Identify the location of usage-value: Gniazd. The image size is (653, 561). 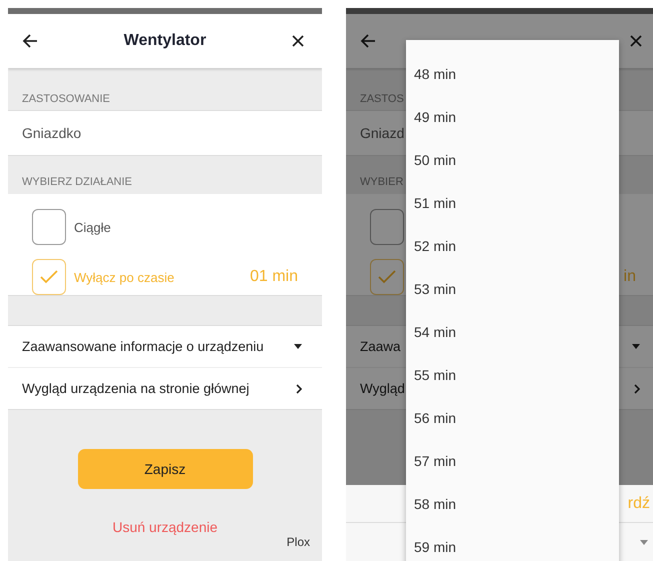
(382, 133).